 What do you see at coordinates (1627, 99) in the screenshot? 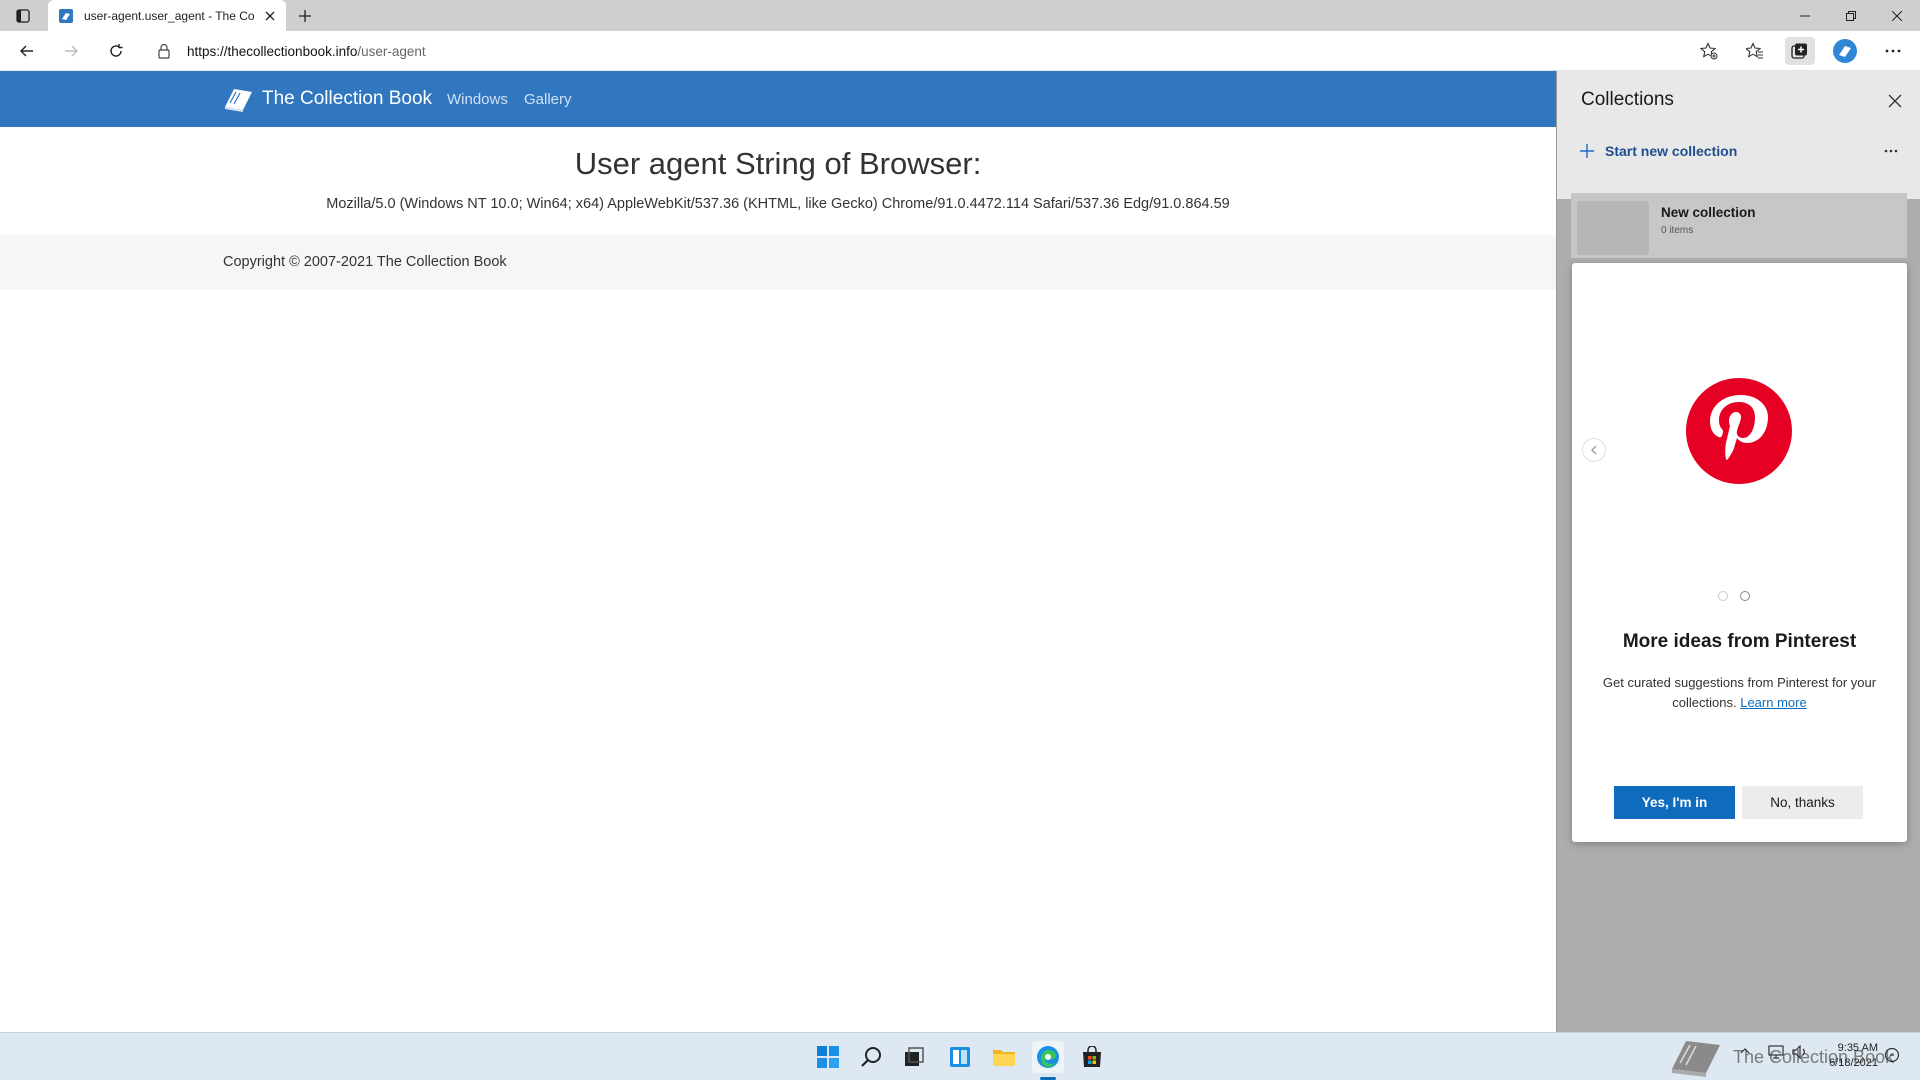
I see `collections-title: Collections` at bounding box center [1627, 99].